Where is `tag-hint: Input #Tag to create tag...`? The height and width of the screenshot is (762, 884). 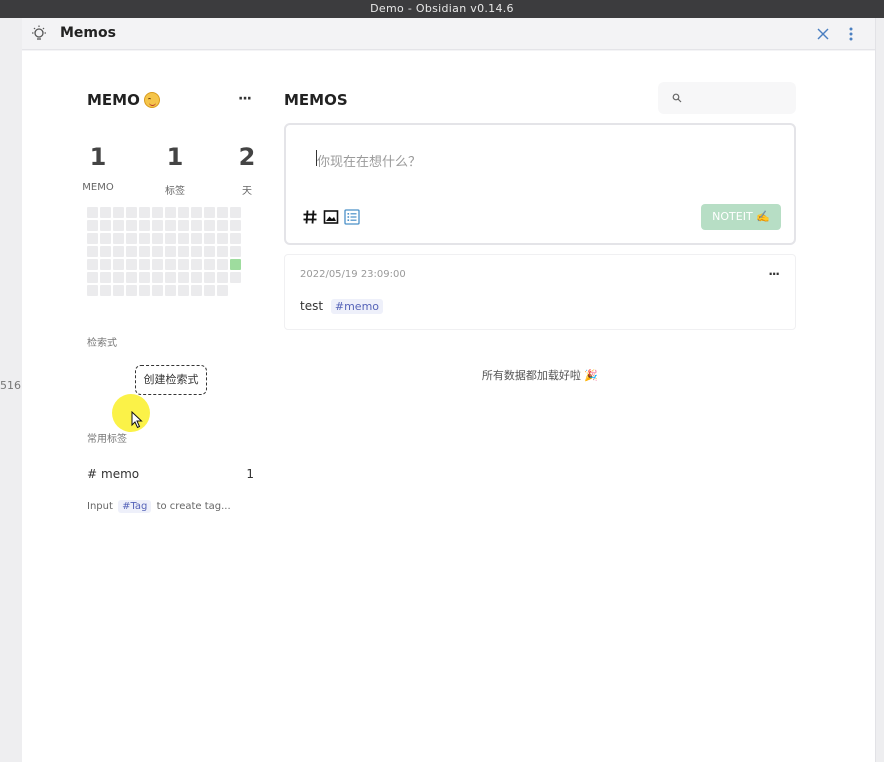
tag-hint: Input #Tag to create tag... is located at coordinates (159, 506).